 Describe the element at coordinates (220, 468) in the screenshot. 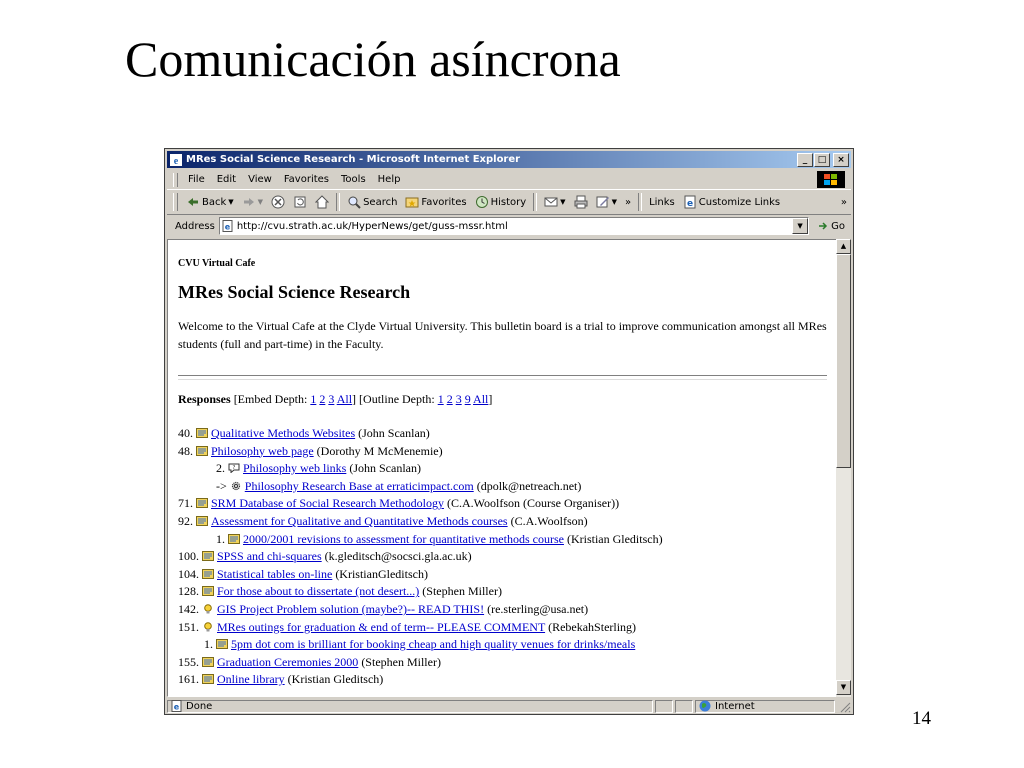

I see `post-number: 2.` at that location.